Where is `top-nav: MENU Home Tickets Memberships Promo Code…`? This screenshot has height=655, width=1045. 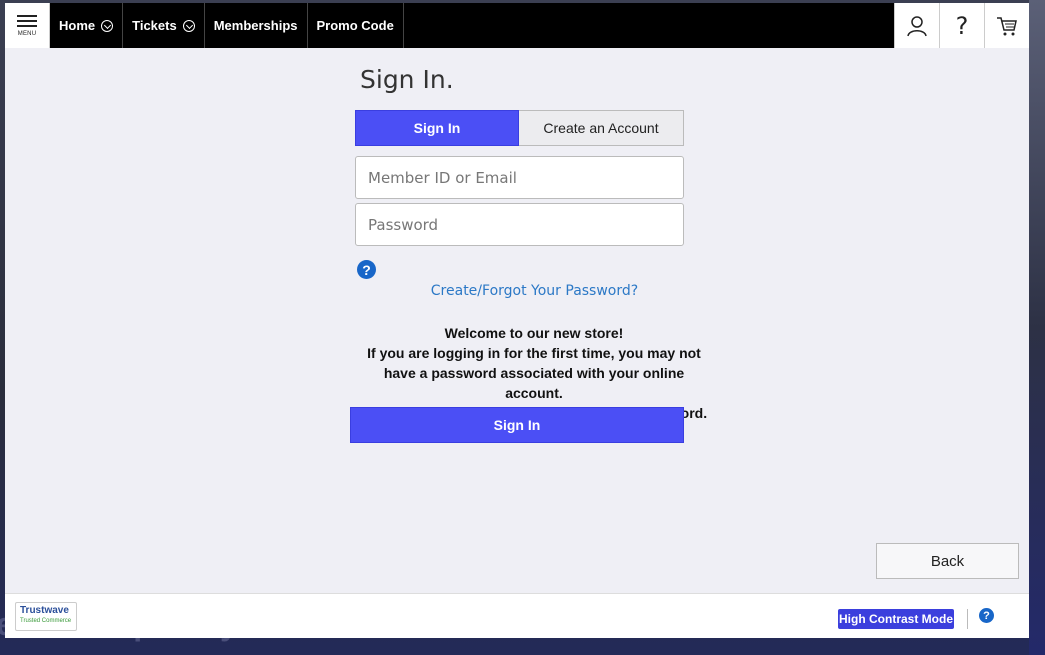
top-nav: MENU Home Tickets Memberships Promo Code… is located at coordinates (517, 25).